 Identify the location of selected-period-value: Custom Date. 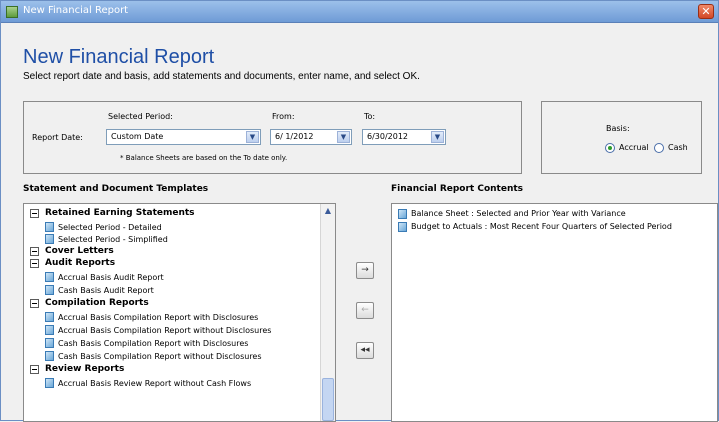
(137, 136).